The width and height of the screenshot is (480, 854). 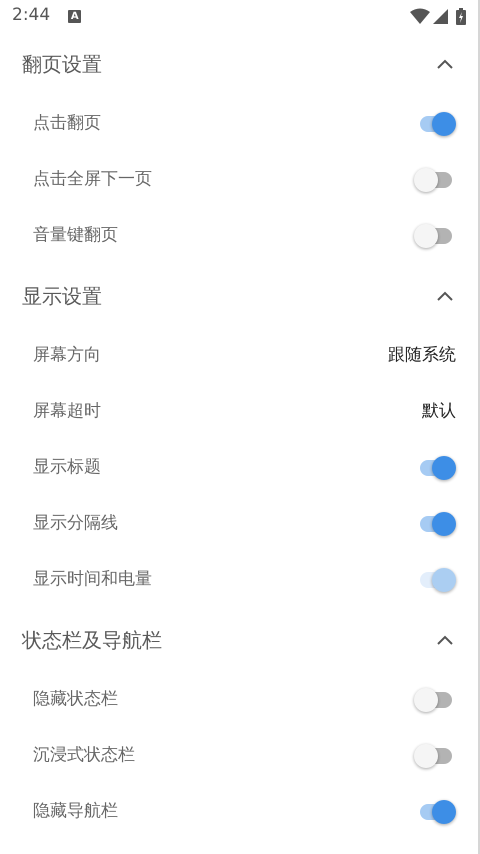 I want to click on setting-label: 显示分隔线, so click(x=75, y=524).